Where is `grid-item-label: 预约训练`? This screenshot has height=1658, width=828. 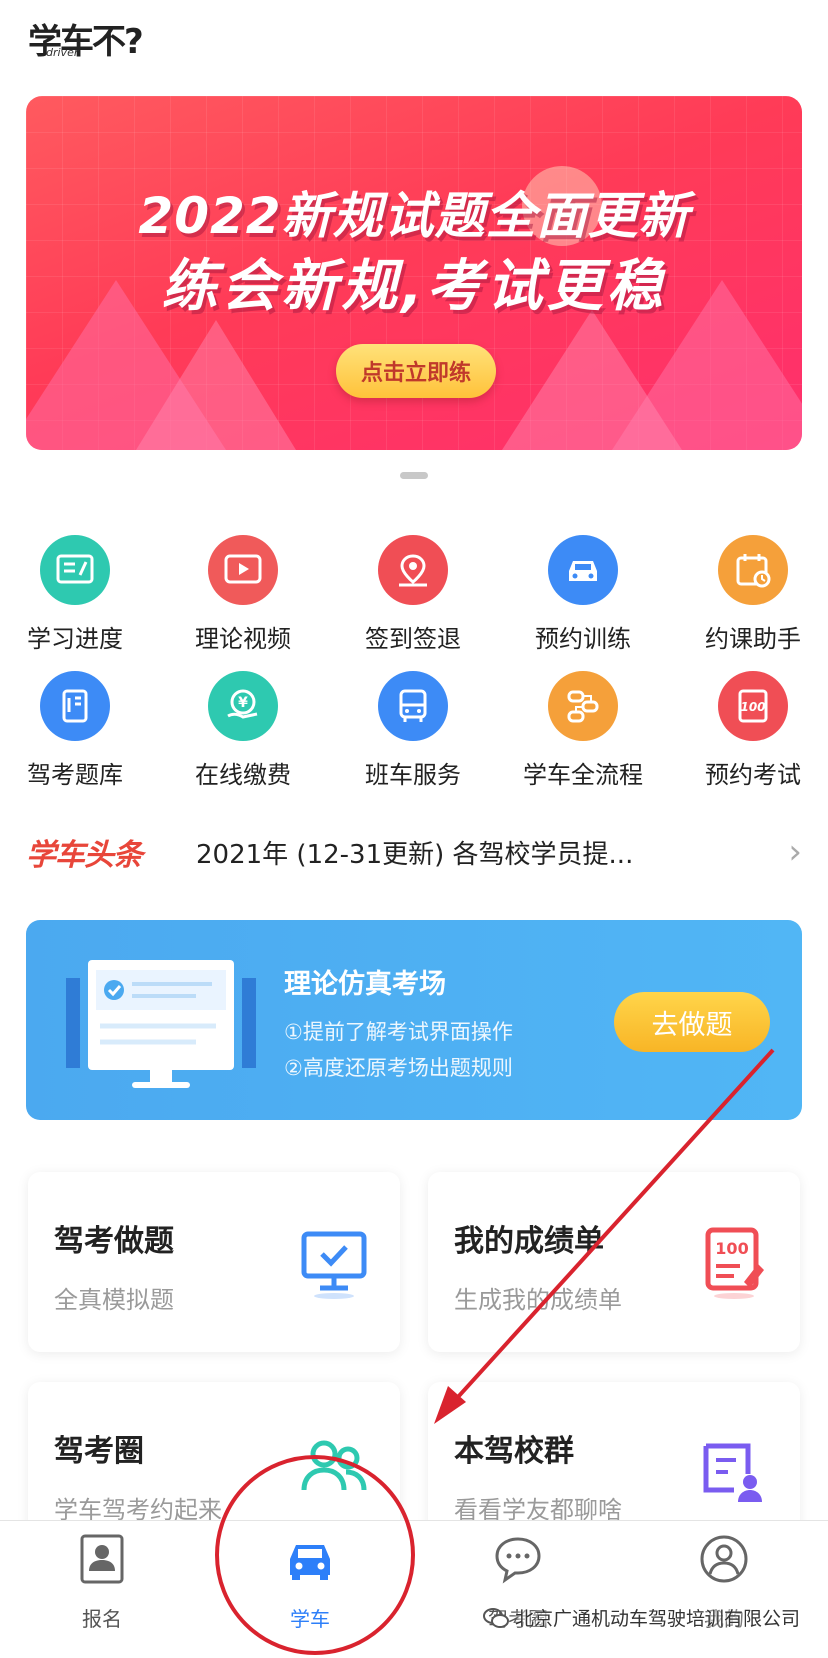 grid-item-label: 预约训练 is located at coordinates (583, 639).